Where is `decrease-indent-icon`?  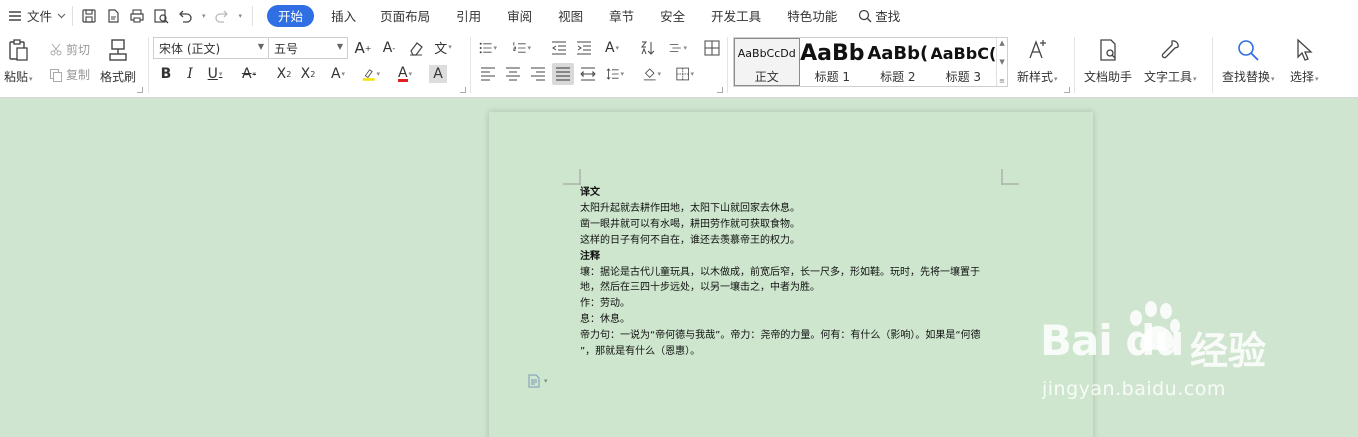
decrease-indent-icon is located at coordinates (559, 48).